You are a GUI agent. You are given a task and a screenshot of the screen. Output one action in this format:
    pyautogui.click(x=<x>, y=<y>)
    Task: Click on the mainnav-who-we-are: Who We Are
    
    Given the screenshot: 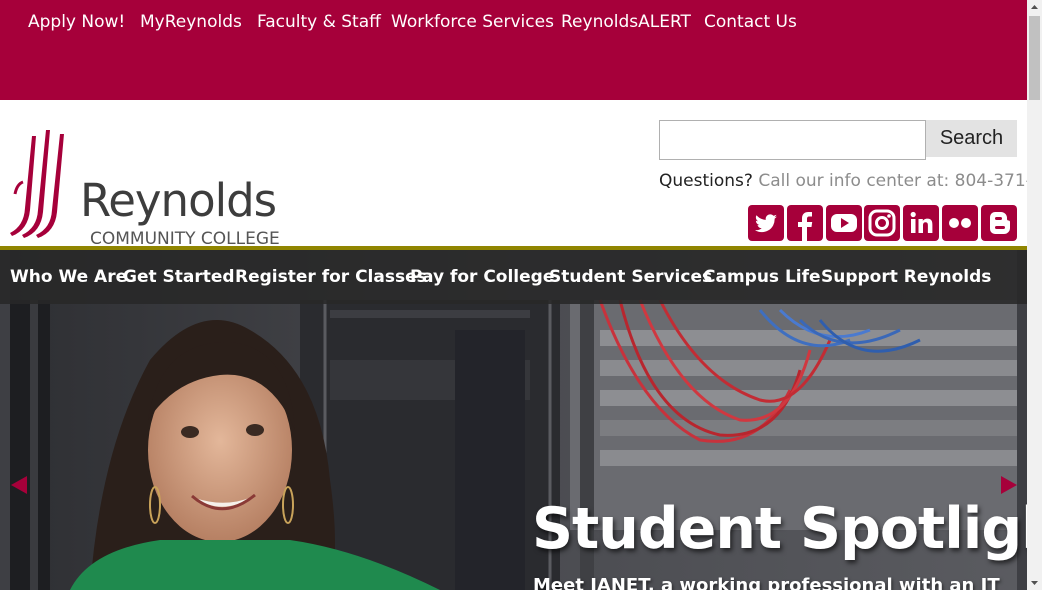 What is the action you would take?
    pyautogui.click(x=68, y=277)
    